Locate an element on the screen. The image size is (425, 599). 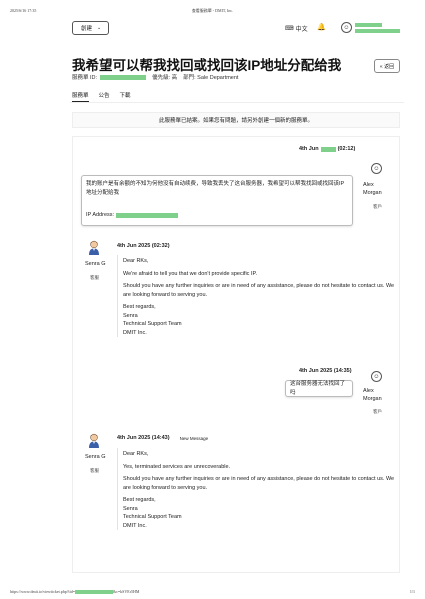
bell-icon: 🔔 is located at coordinates (321, 27).